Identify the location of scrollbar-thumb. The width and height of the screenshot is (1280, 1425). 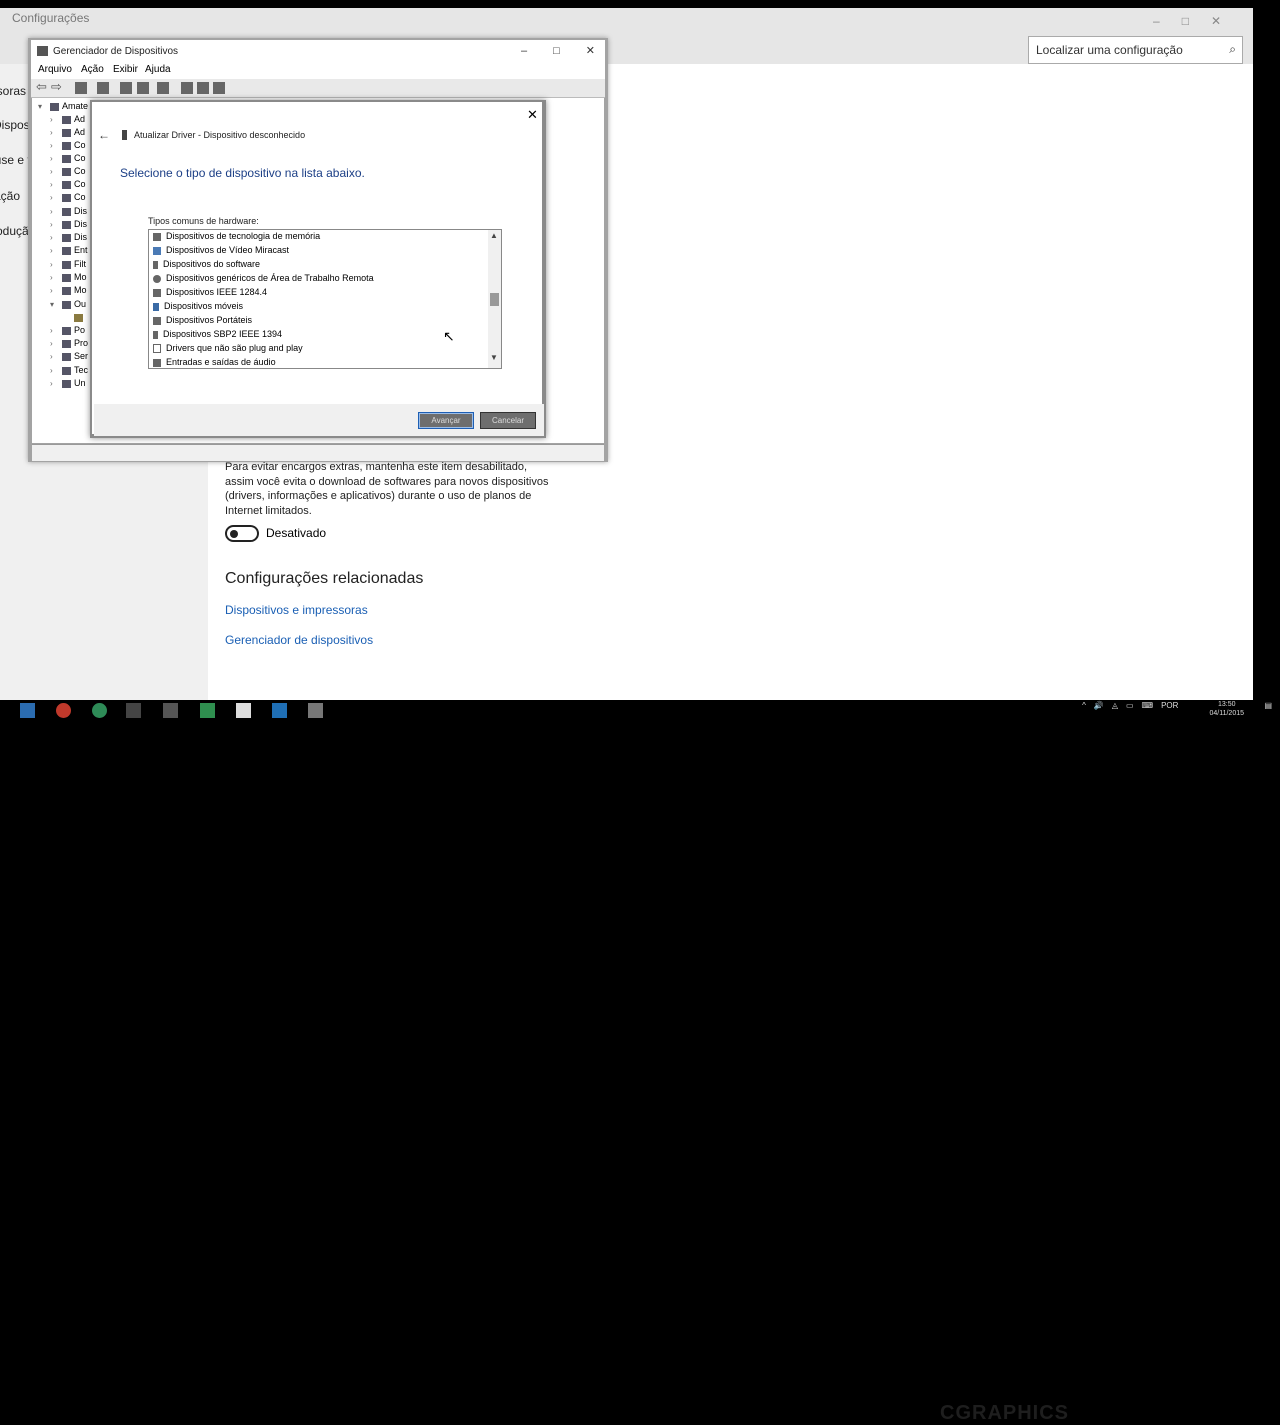
(494, 299).